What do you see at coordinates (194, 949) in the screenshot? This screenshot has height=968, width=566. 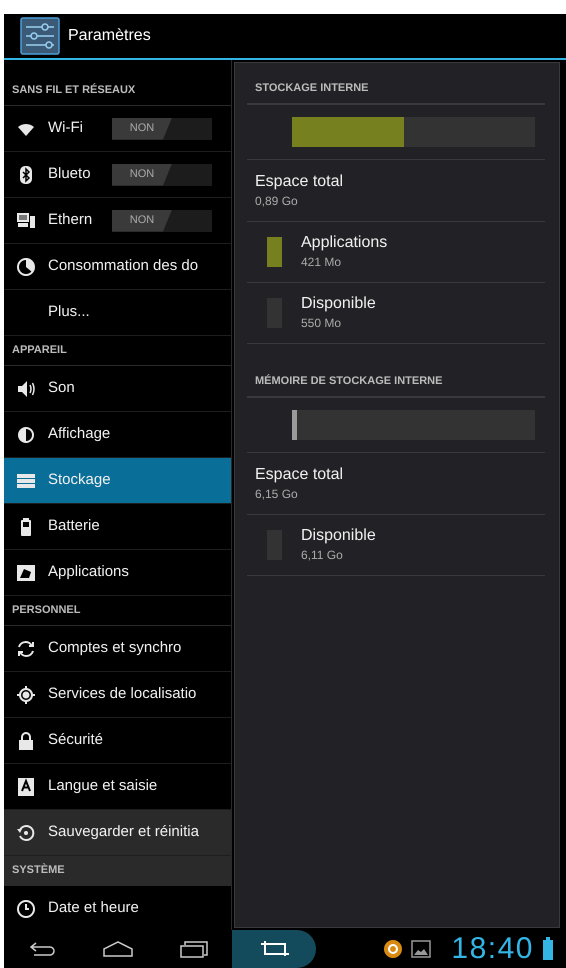 I see `recent-apps-icon` at bounding box center [194, 949].